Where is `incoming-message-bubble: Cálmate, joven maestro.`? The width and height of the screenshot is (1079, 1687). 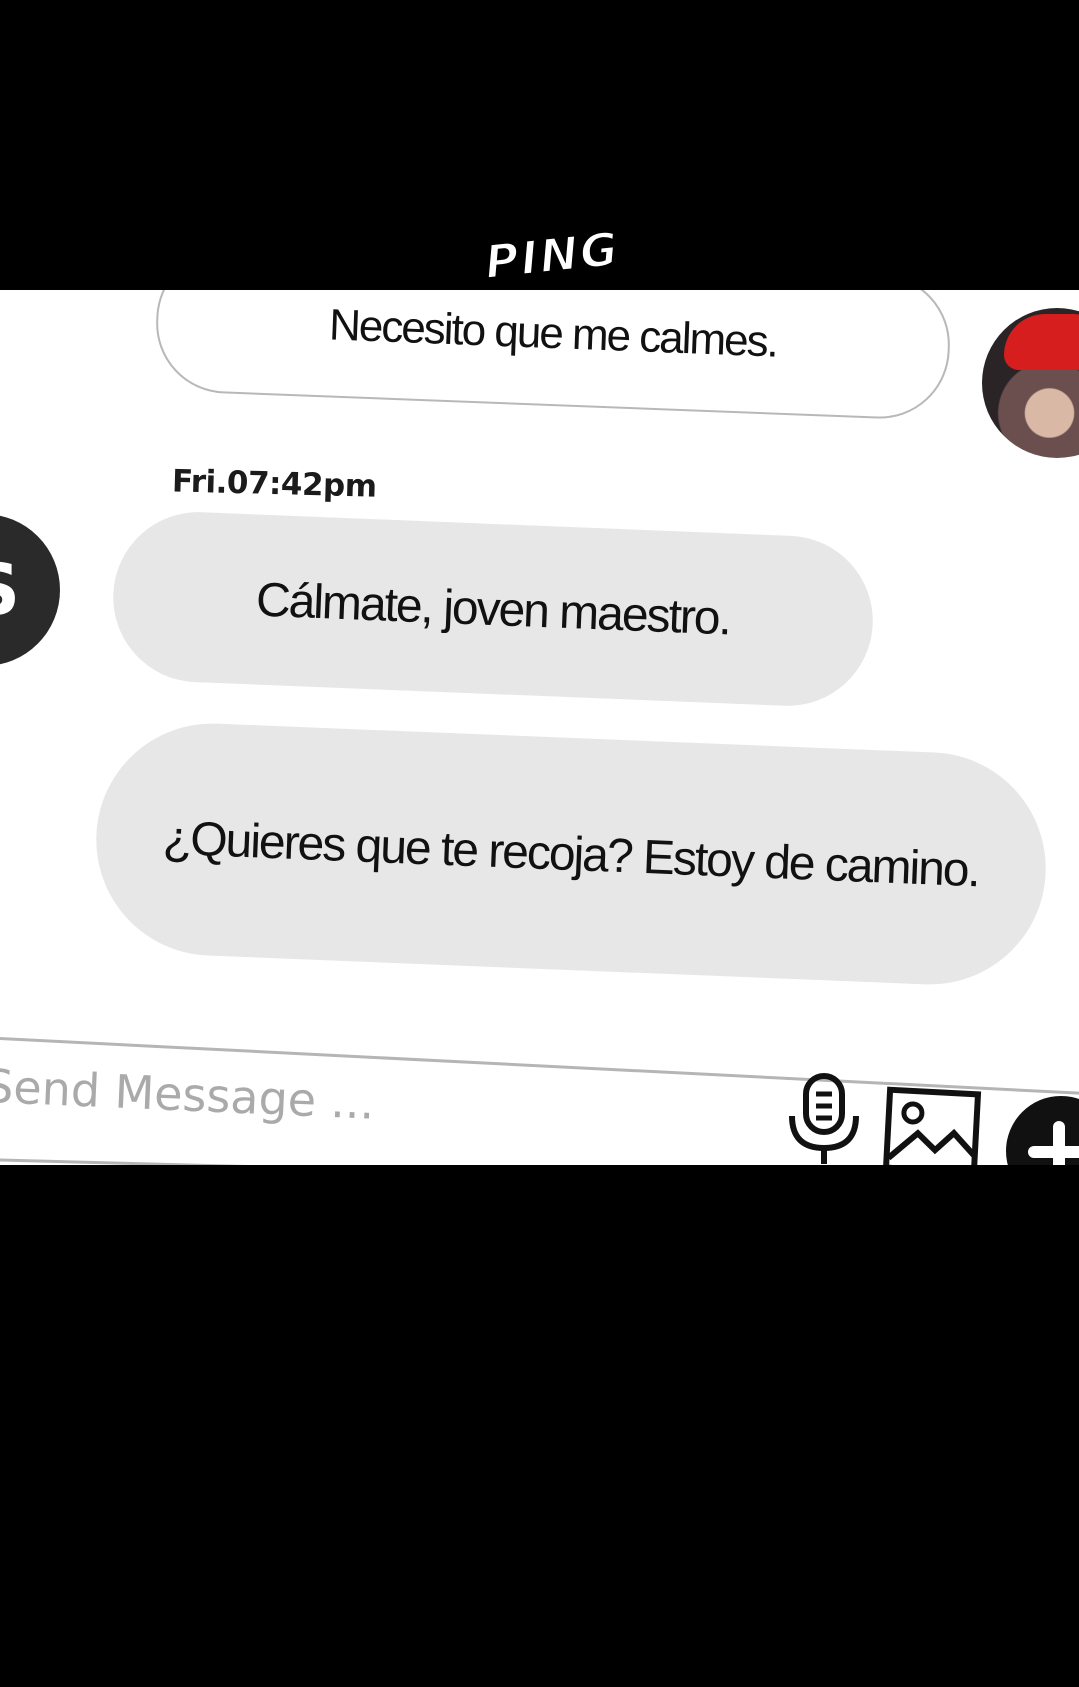 incoming-message-bubble: Cálmate, joven maestro. is located at coordinates (493, 609).